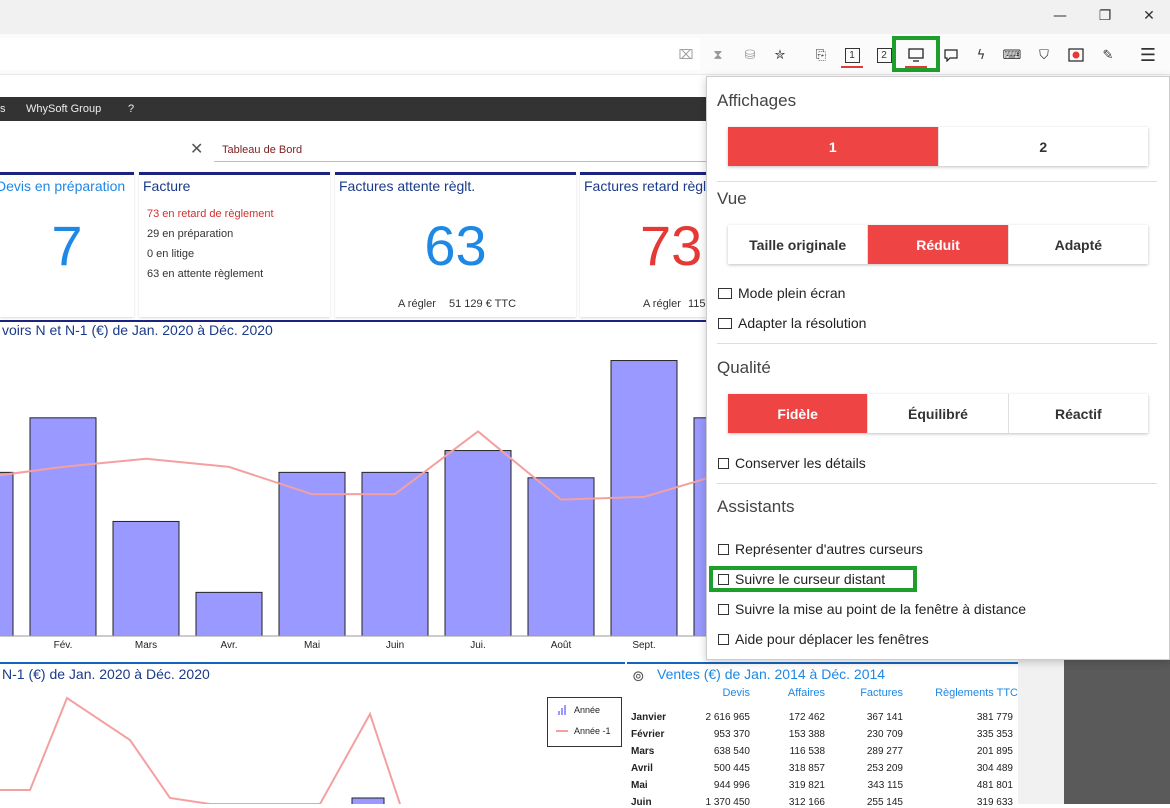  I want to click on sales-cell: 153 388, so click(806, 734).